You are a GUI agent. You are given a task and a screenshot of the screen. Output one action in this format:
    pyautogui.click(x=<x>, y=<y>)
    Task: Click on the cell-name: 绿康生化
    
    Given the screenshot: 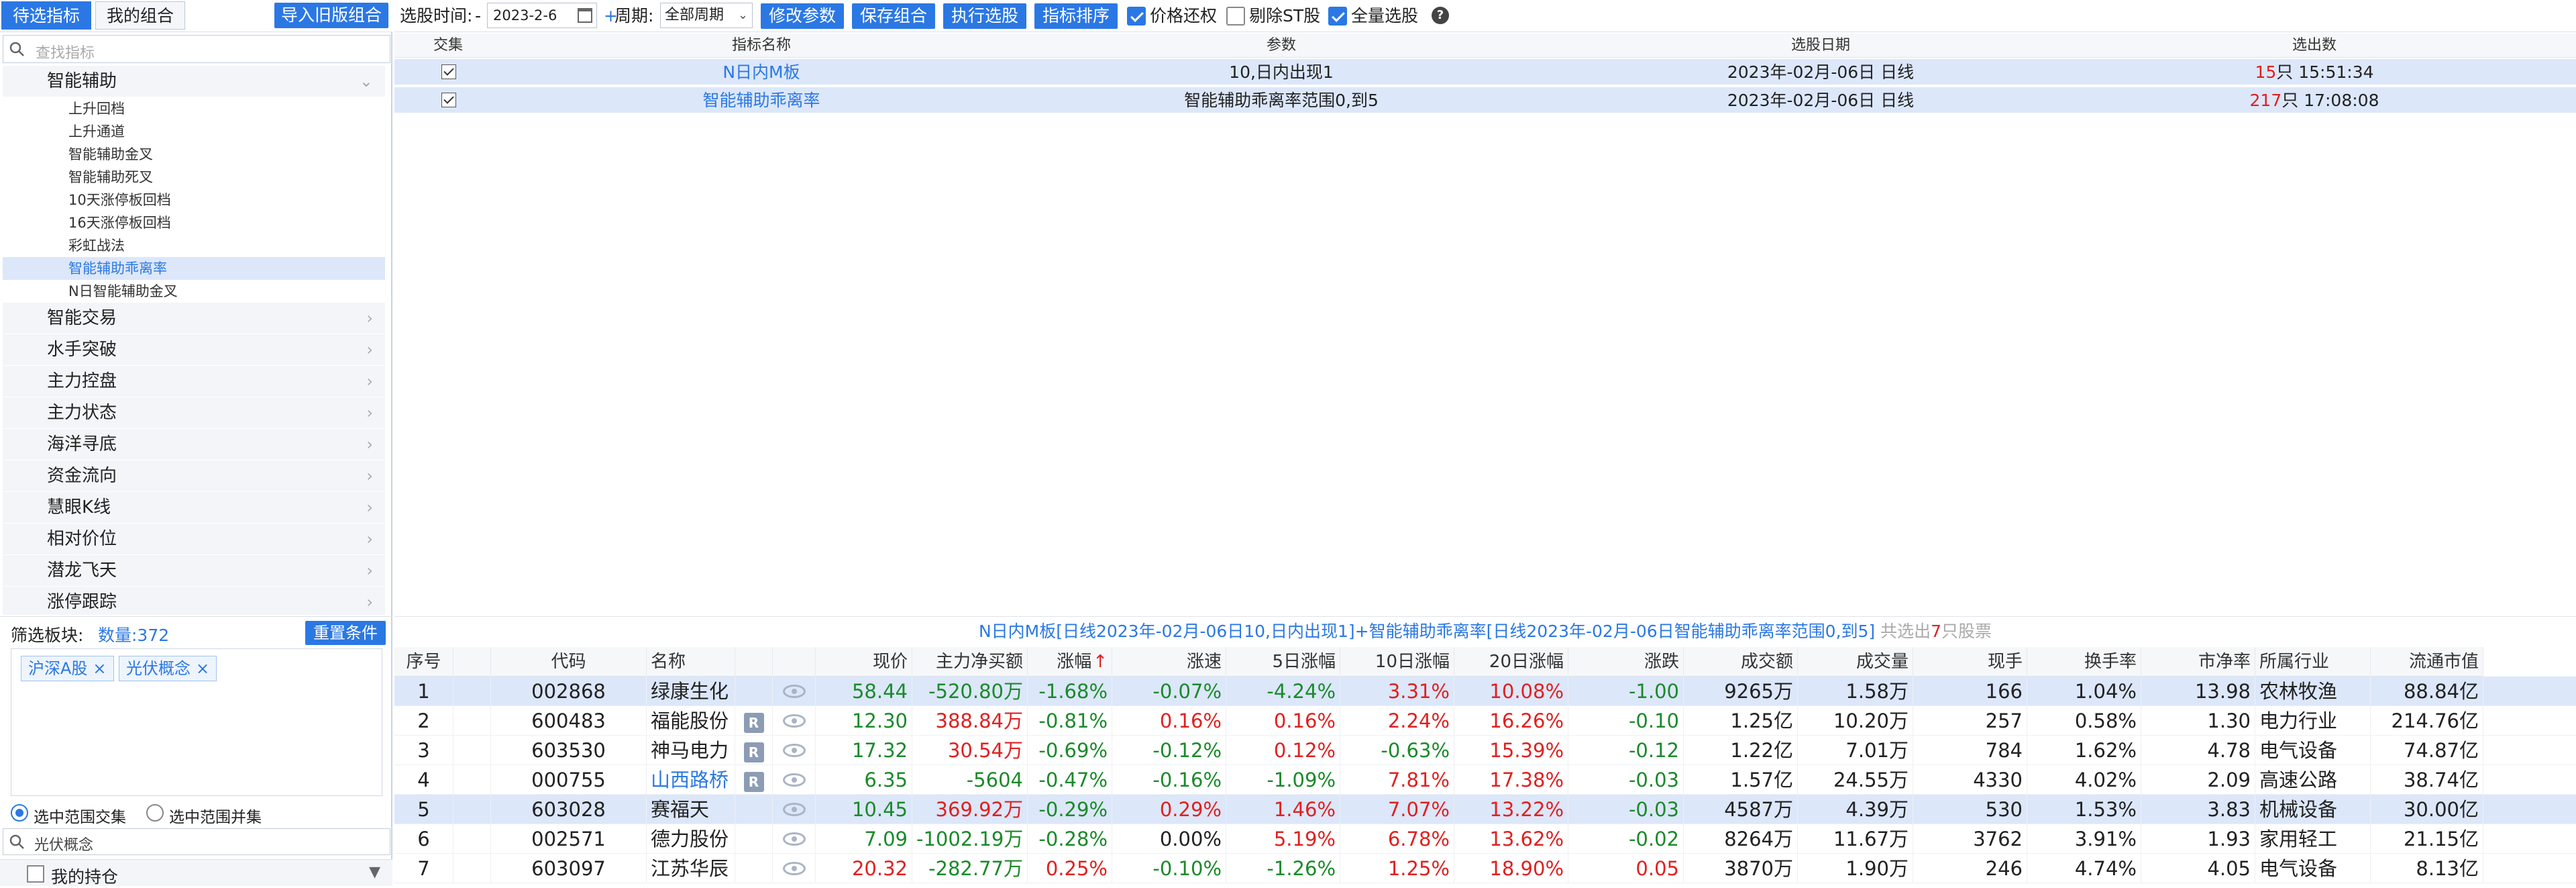 What is the action you would take?
    pyautogui.click(x=691, y=692)
    